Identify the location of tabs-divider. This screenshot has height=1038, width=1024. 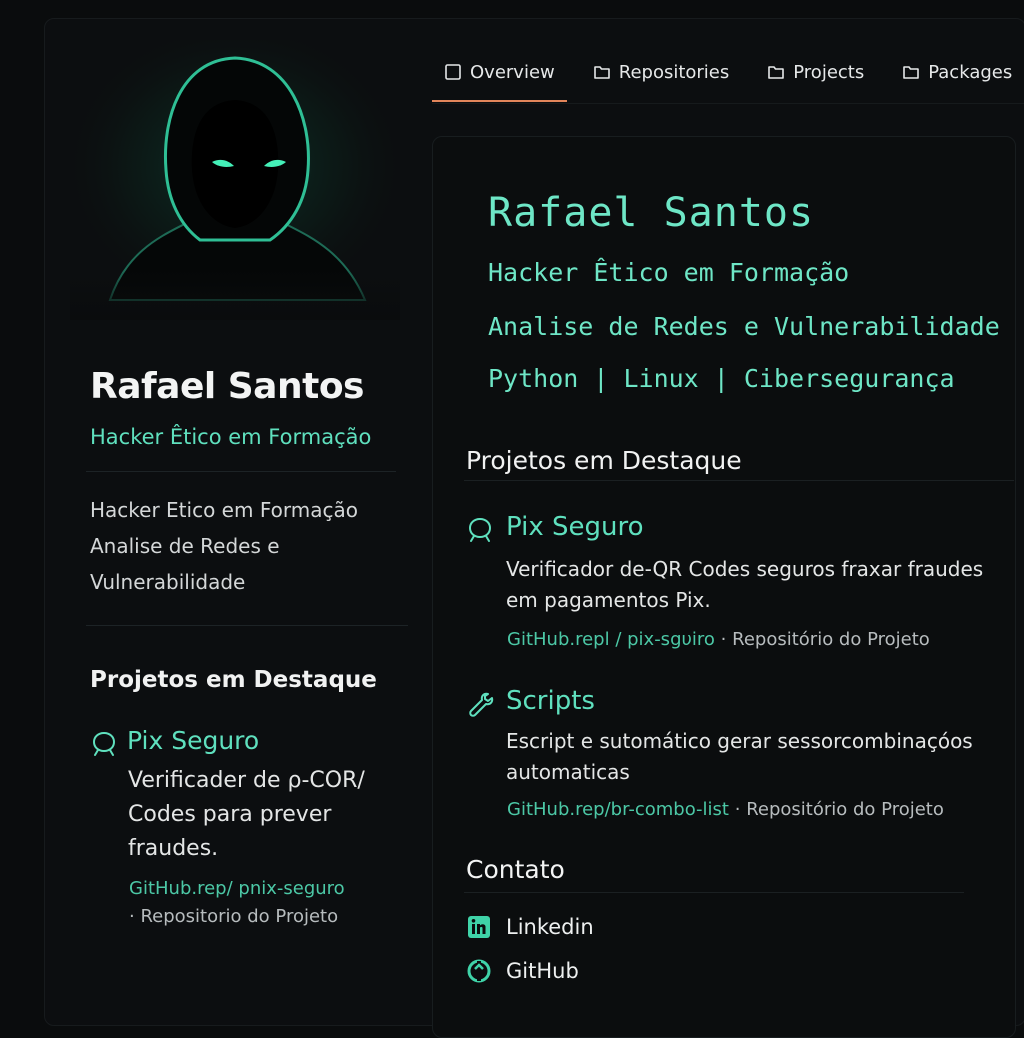
(728, 103).